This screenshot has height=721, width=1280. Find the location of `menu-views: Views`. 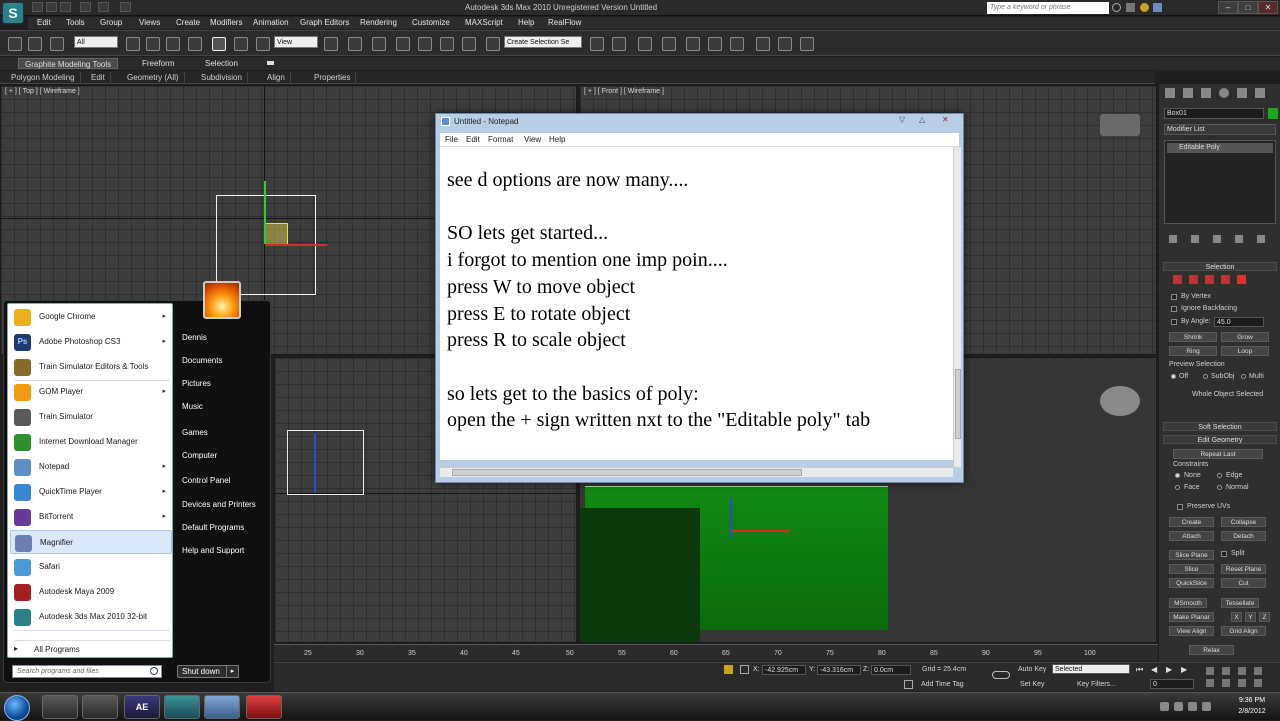

menu-views: Views is located at coordinates (149, 22).